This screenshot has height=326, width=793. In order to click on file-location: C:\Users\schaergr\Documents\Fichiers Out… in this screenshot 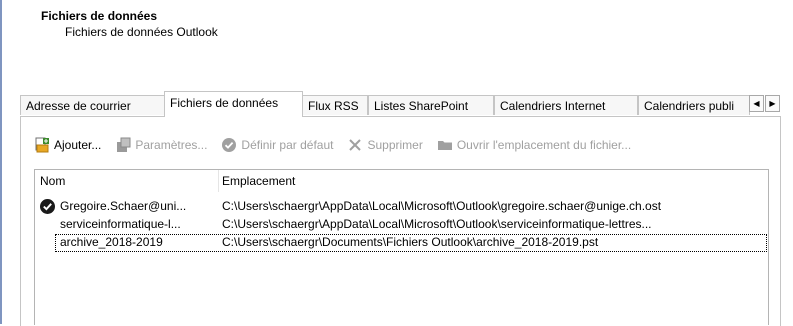, I will do `click(410, 242)`.